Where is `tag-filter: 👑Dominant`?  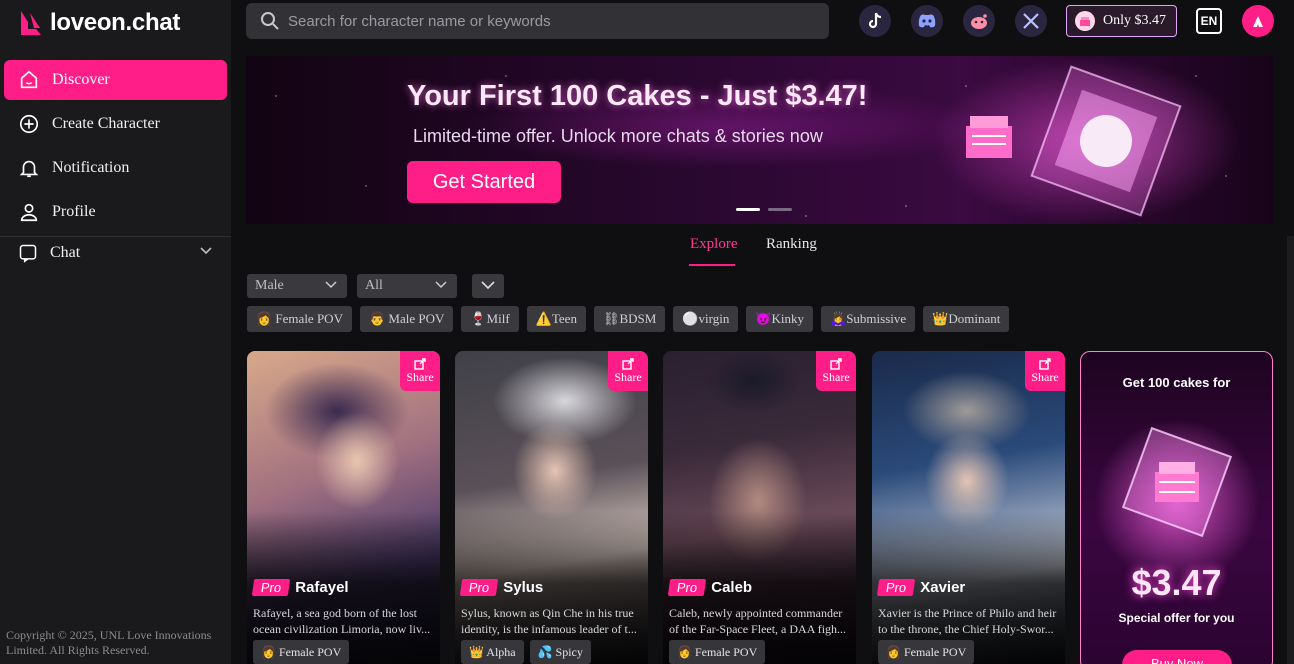
tag-filter: 👑Dominant is located at coordinates (966, 319).